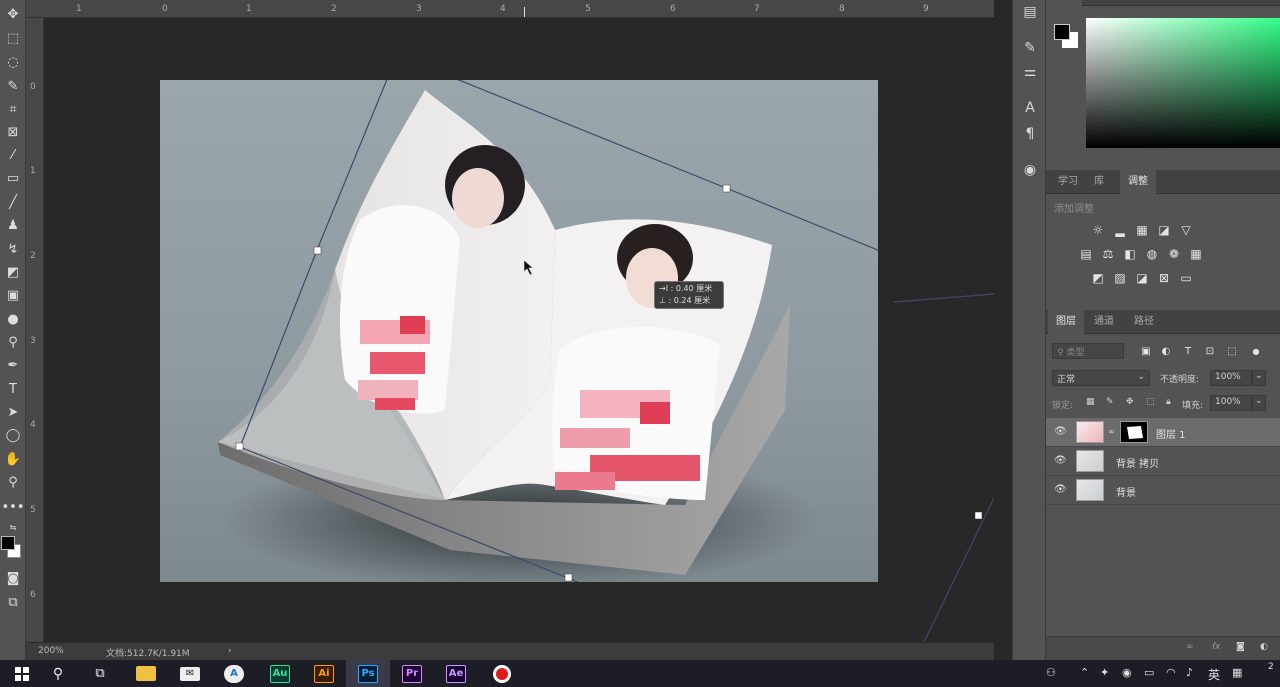 This screenshot has width=1280, height=687. What do you see at coordinates (1064, 3) in the screenshot?
I see `tab-color: 颜色` at bounding box center [1064, 3].